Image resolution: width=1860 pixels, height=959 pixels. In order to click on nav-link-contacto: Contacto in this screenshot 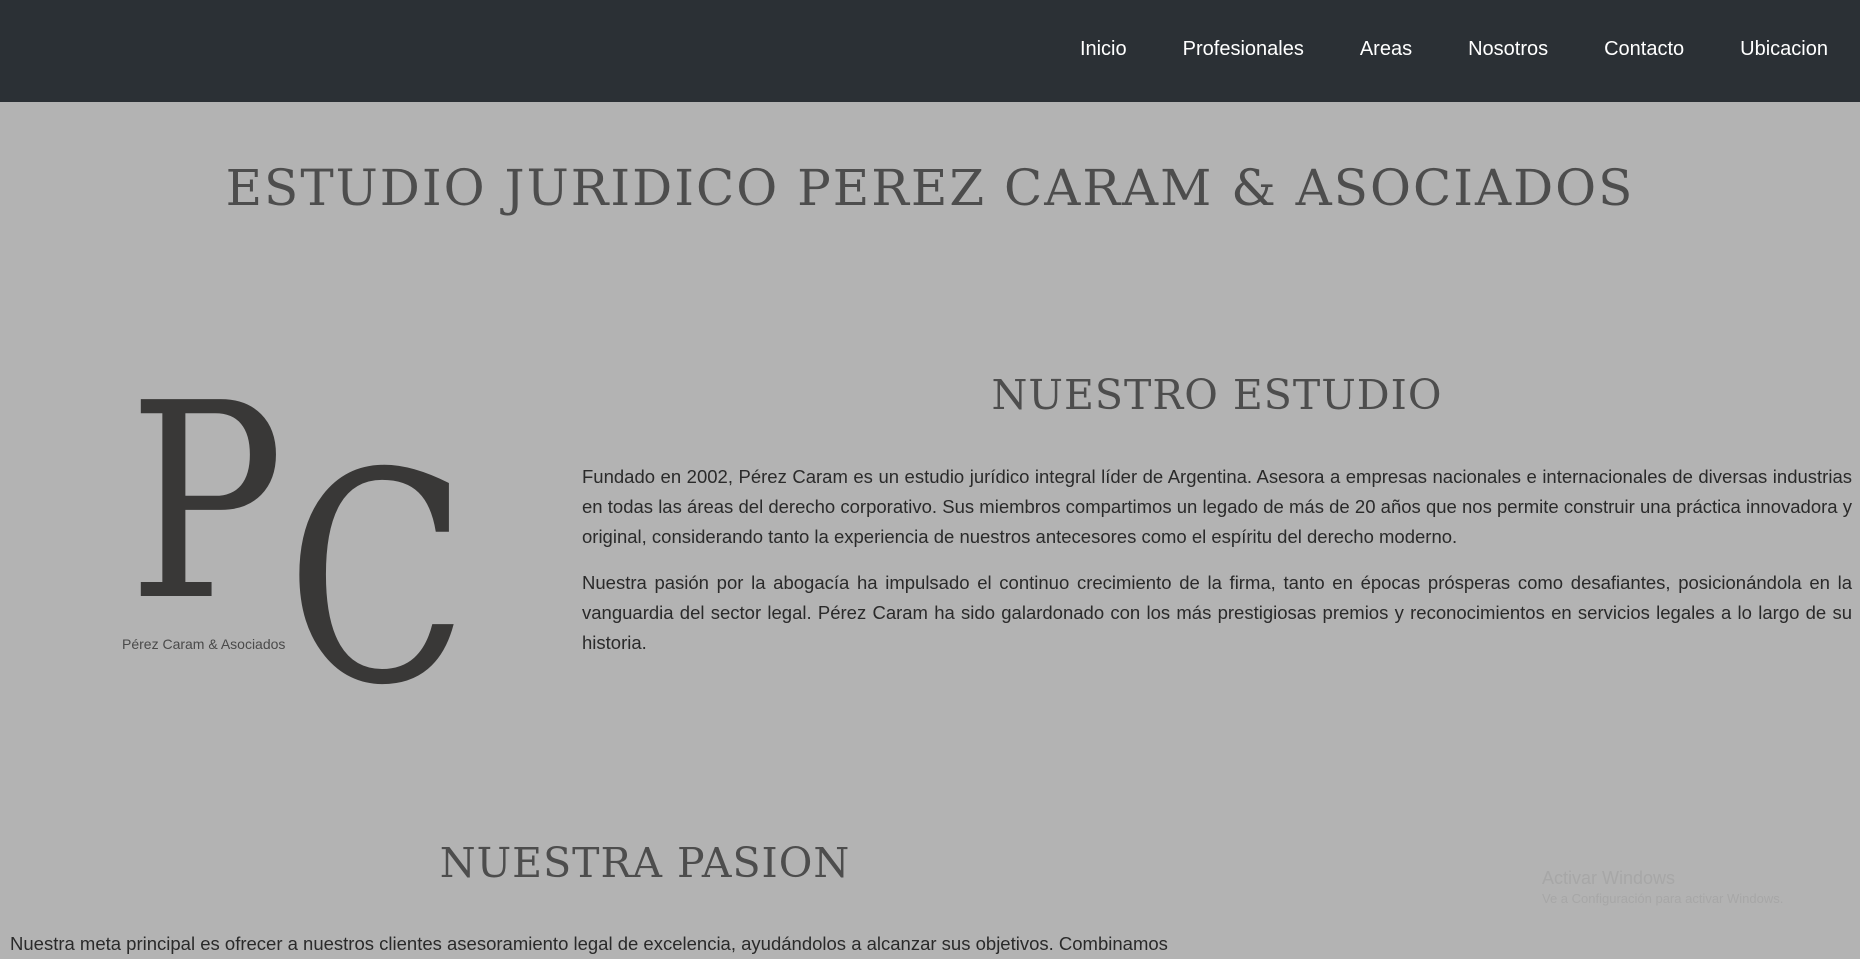, I will do `click(1644, 49)`.